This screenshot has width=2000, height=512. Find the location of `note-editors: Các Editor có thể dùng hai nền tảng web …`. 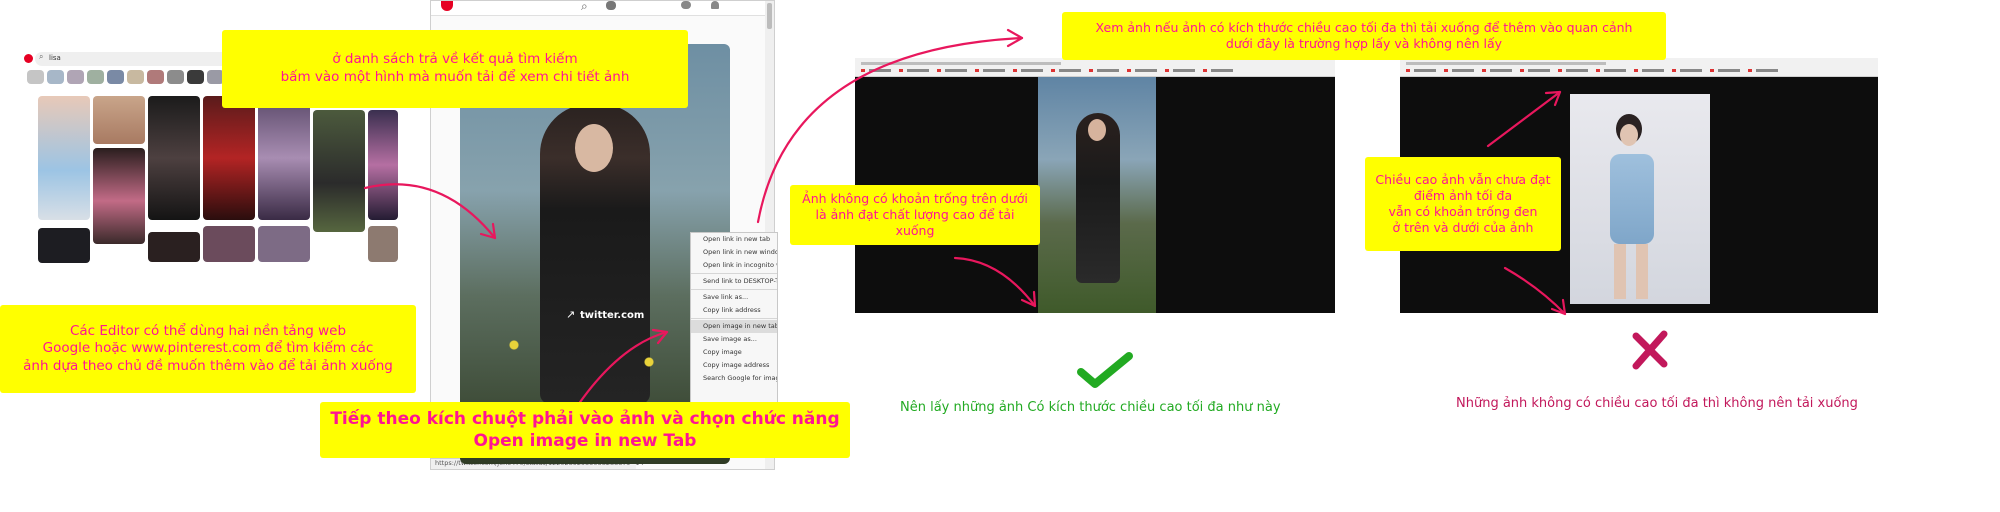

note-editors: Các Editor có thể dùng hai nền tảng web … is located at coordinates (208, 349).